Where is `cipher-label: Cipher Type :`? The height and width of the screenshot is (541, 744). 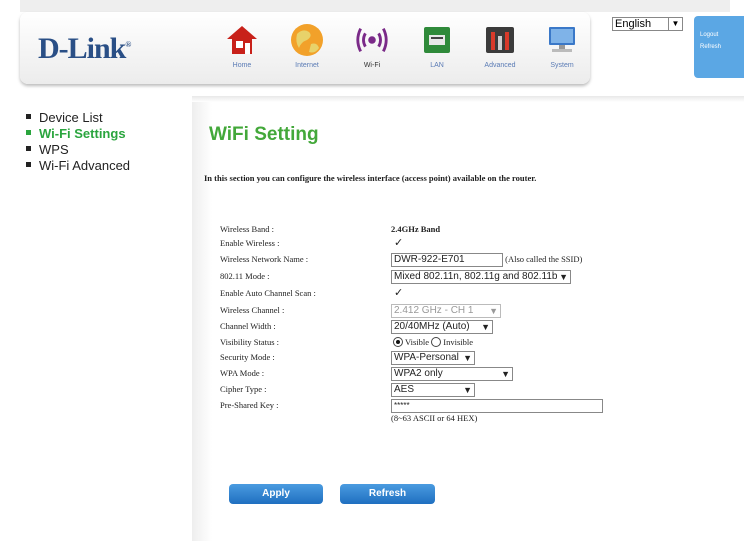 cipher-label: Cipher Type : is located at coordinates (243, 389).